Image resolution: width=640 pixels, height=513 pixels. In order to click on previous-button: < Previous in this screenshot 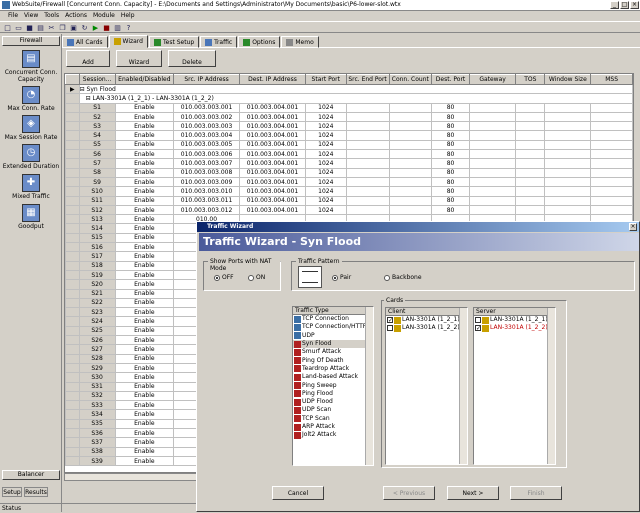, I will do `click(409, 493)`.